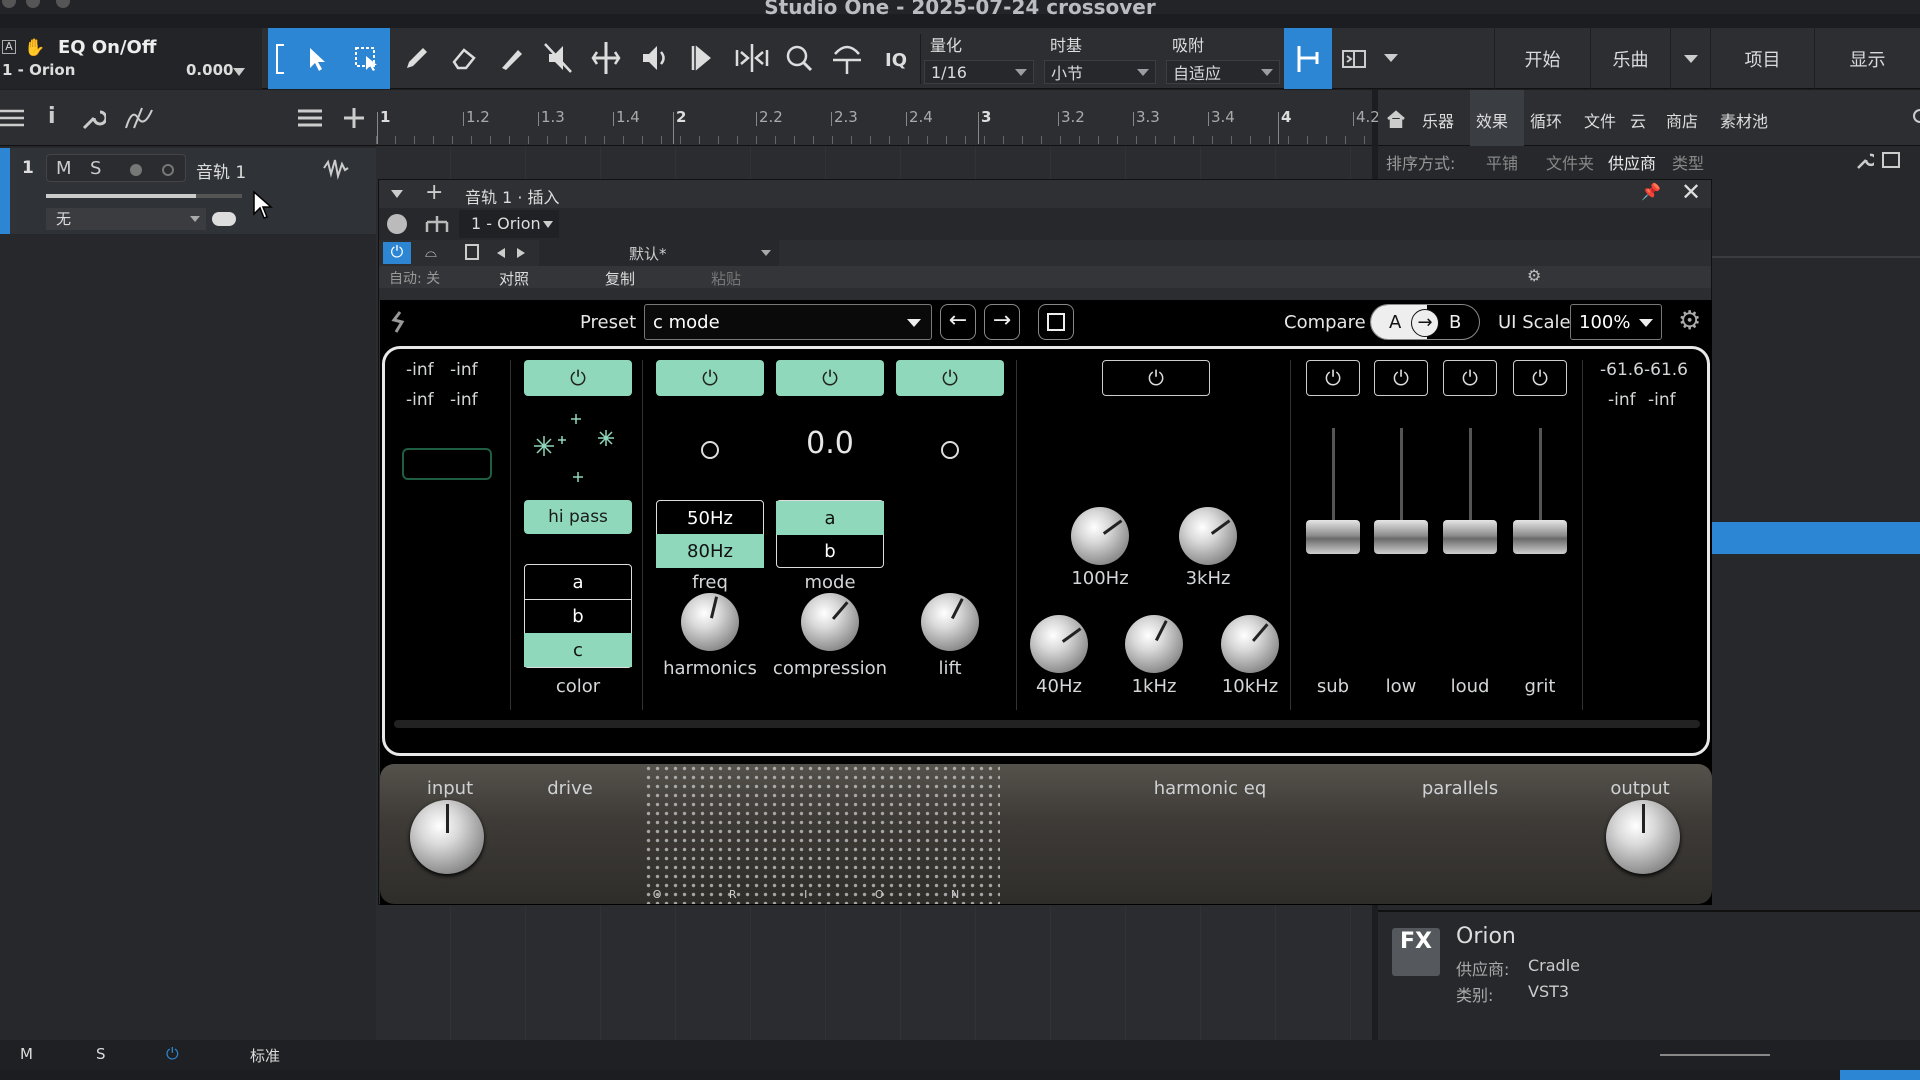  Describe the element at coordinates (64, 168) in the screenshot. I see `mute-button: M` at that location.